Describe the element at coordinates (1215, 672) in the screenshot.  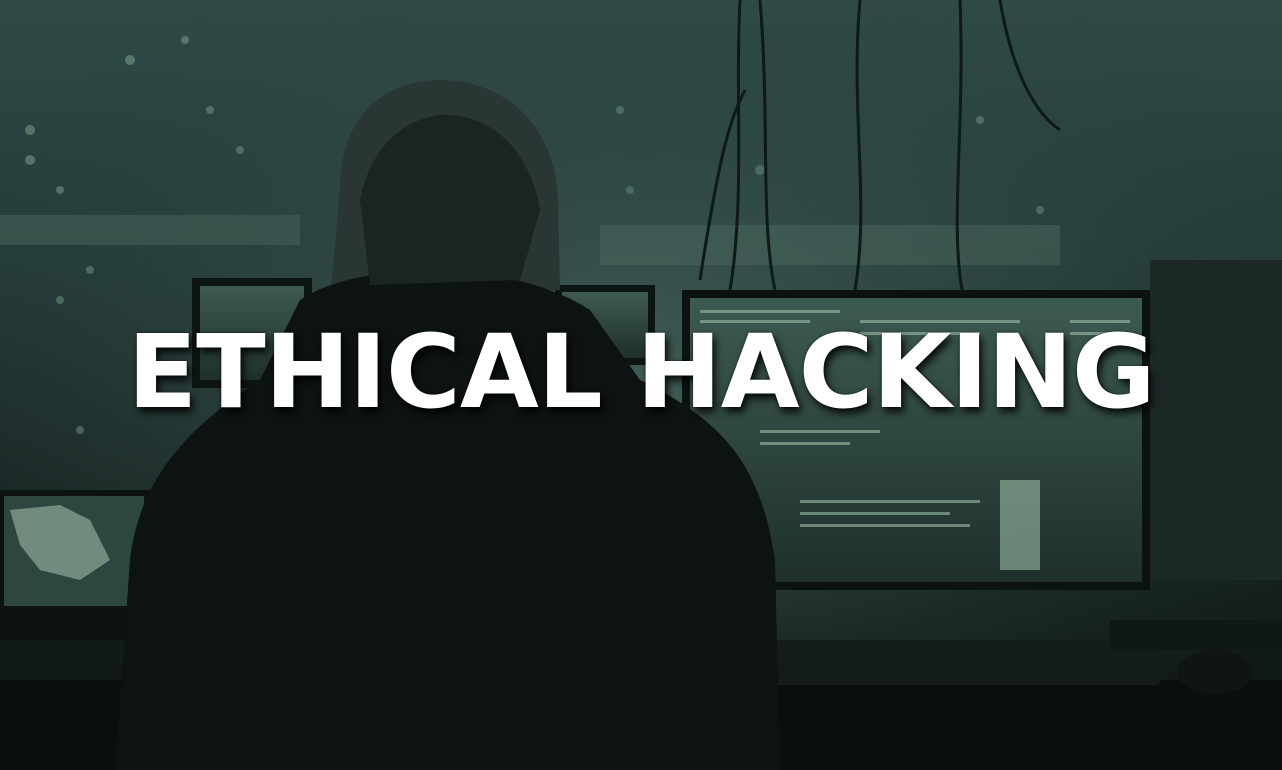
I see `mouse` at that location.